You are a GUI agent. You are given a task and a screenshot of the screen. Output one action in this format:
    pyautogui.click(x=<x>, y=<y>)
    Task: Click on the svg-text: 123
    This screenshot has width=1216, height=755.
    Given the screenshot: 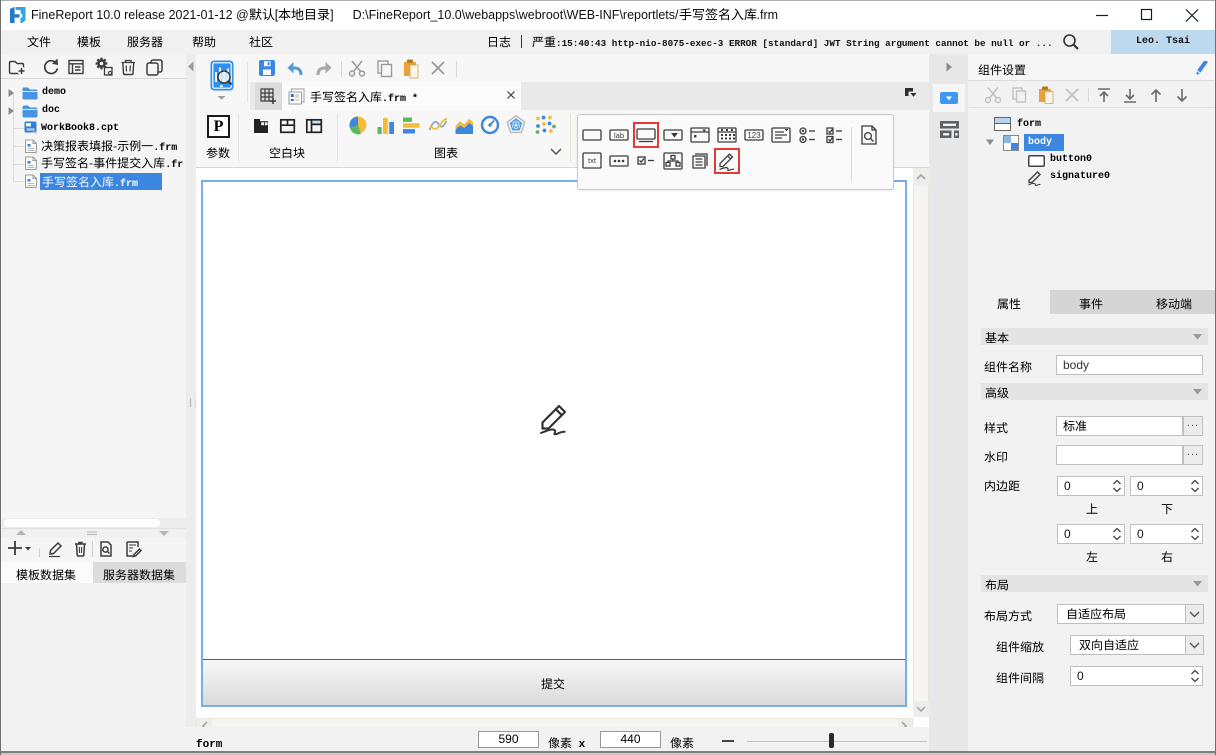 What is the action you would take?
    pyautogui.click(x=754, y=135)
    